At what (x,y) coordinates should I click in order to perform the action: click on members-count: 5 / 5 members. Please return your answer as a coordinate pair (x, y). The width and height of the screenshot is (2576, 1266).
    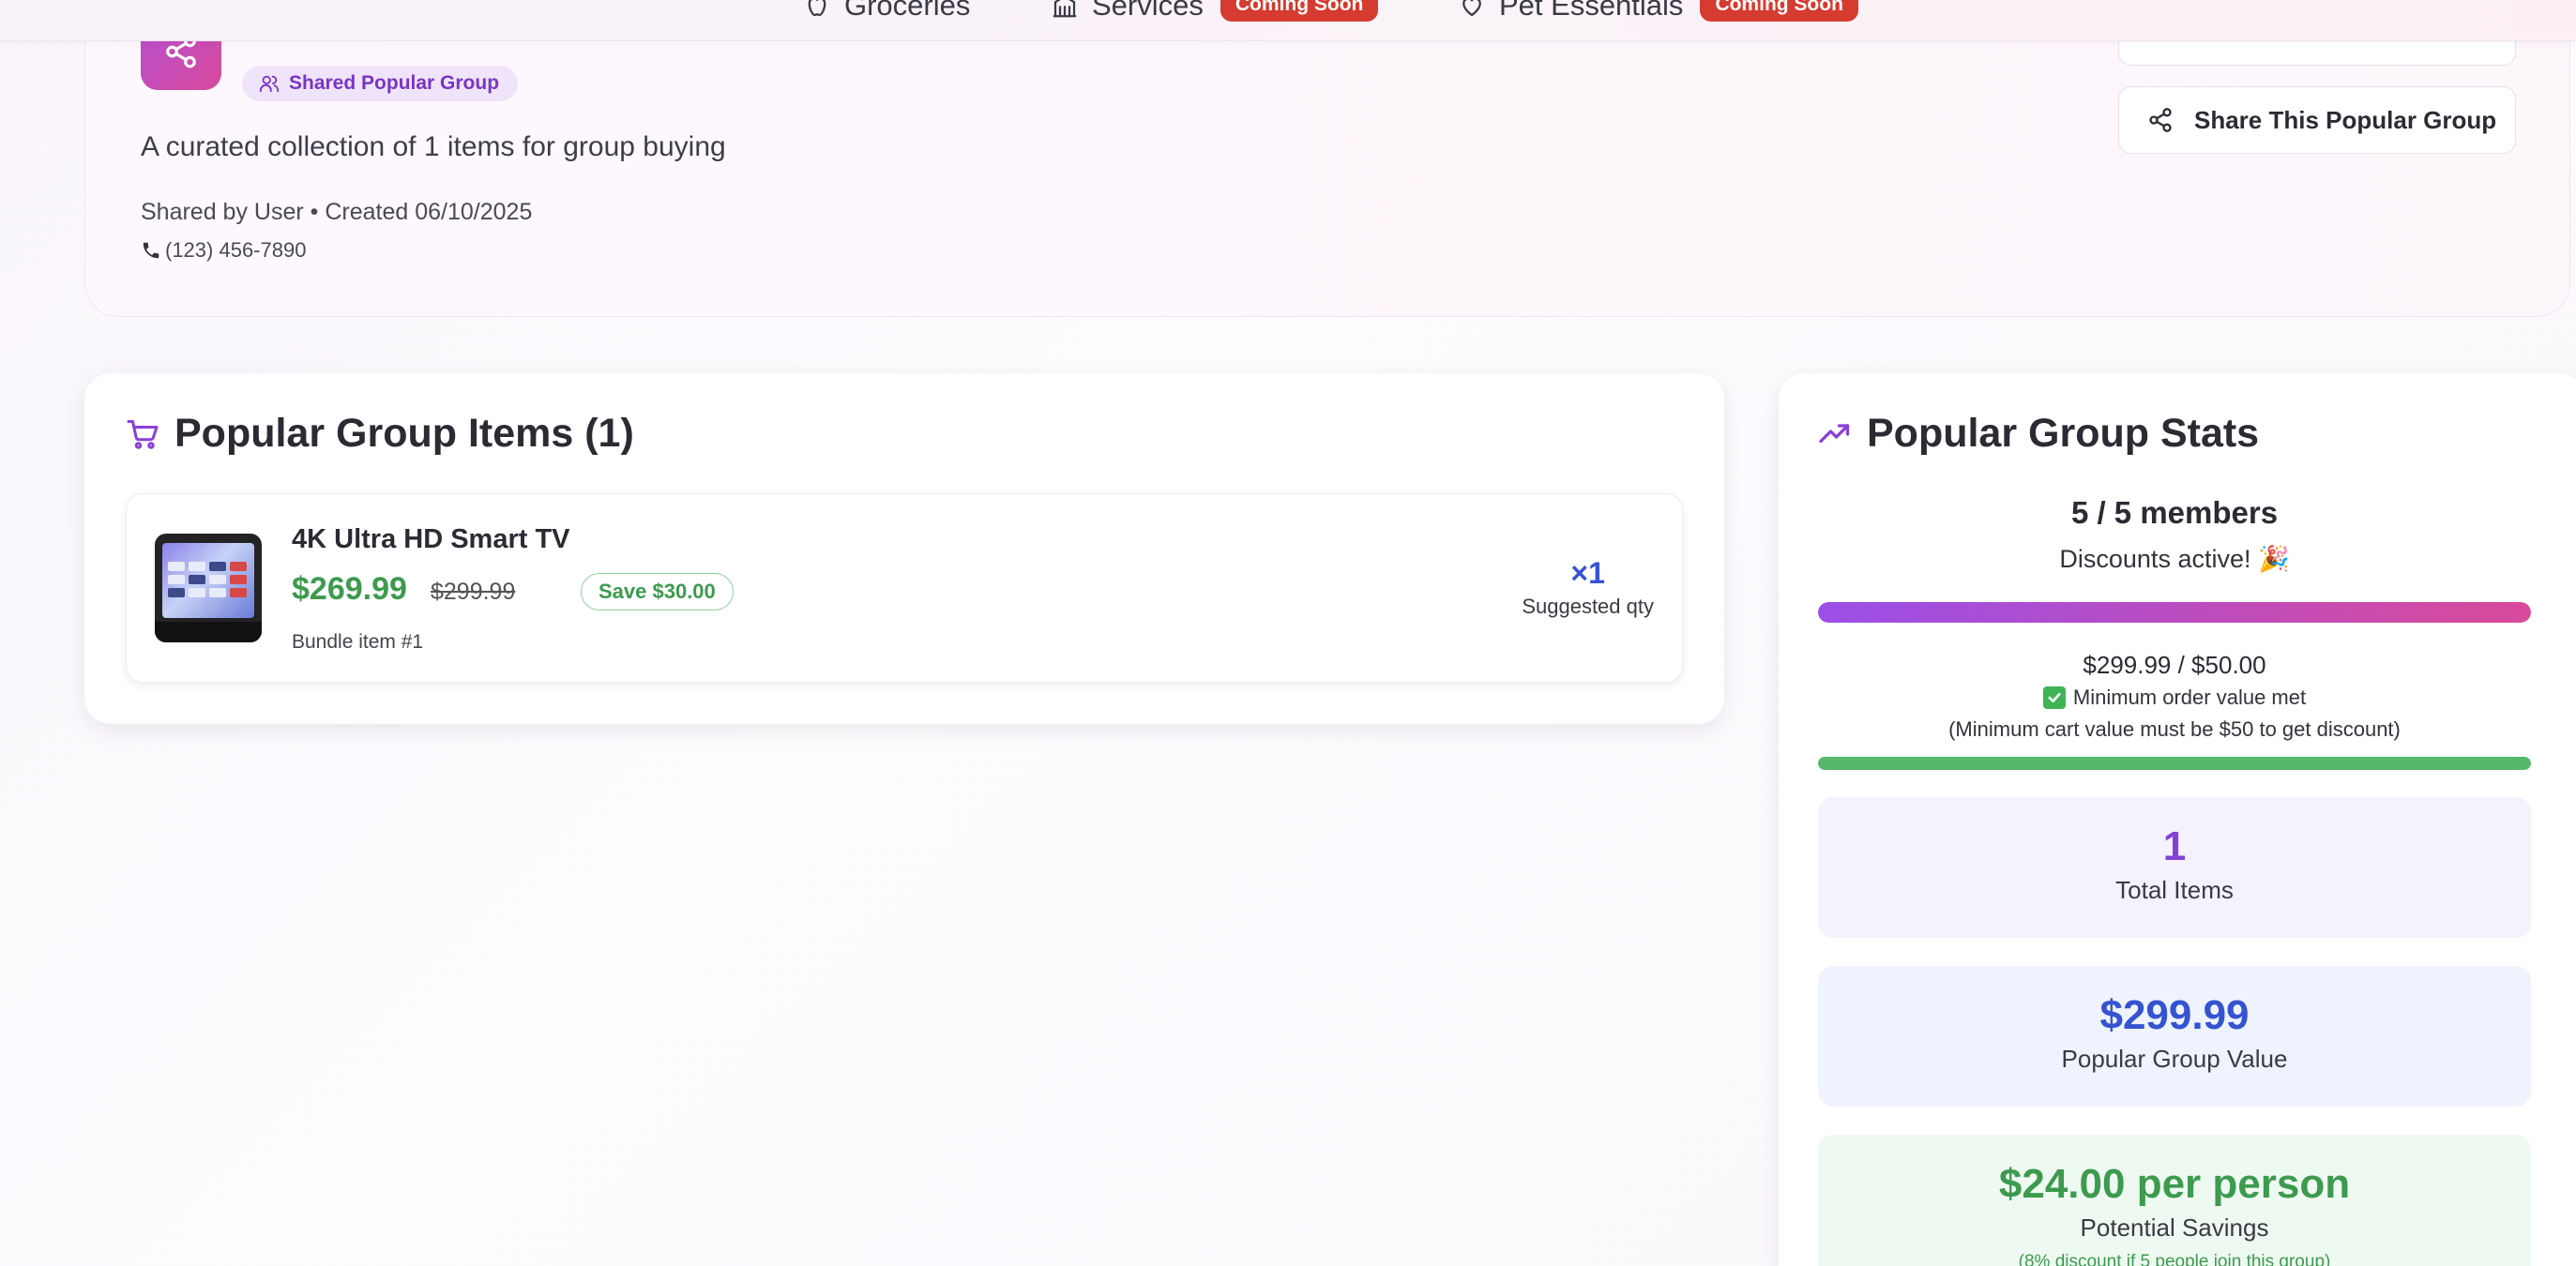
    Looking at the image, I should click on (2174, 512).